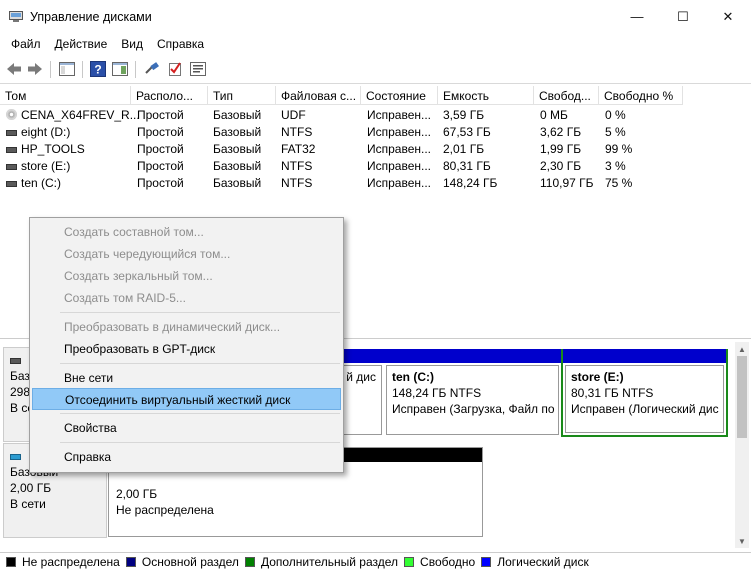 This screenshot has width=751, height=571. I want to click on legend-item: Логический диск, so click(535, 562).